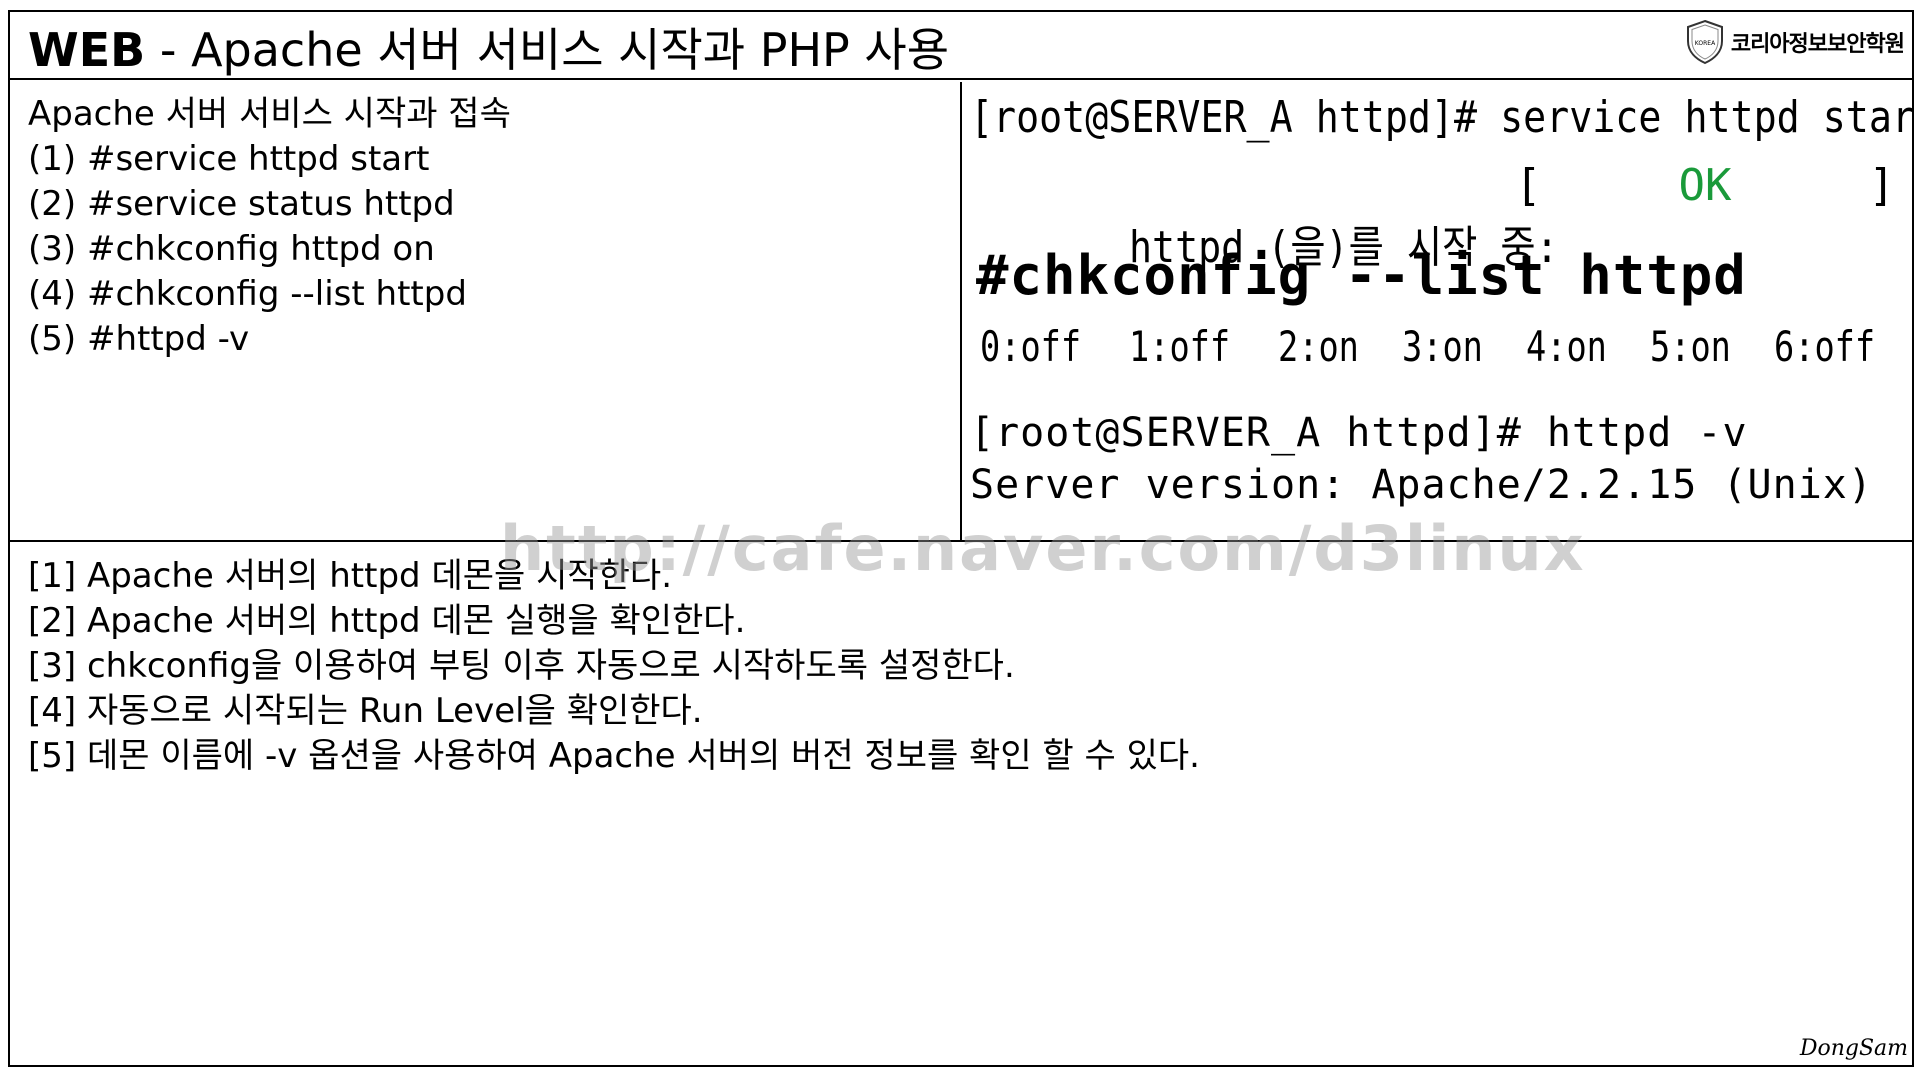 This screenshot has height=1080, width=1920. I want to click on title-rest: - Apache 서버 서비스 시작과 PHP 사용, so click(547, 50).